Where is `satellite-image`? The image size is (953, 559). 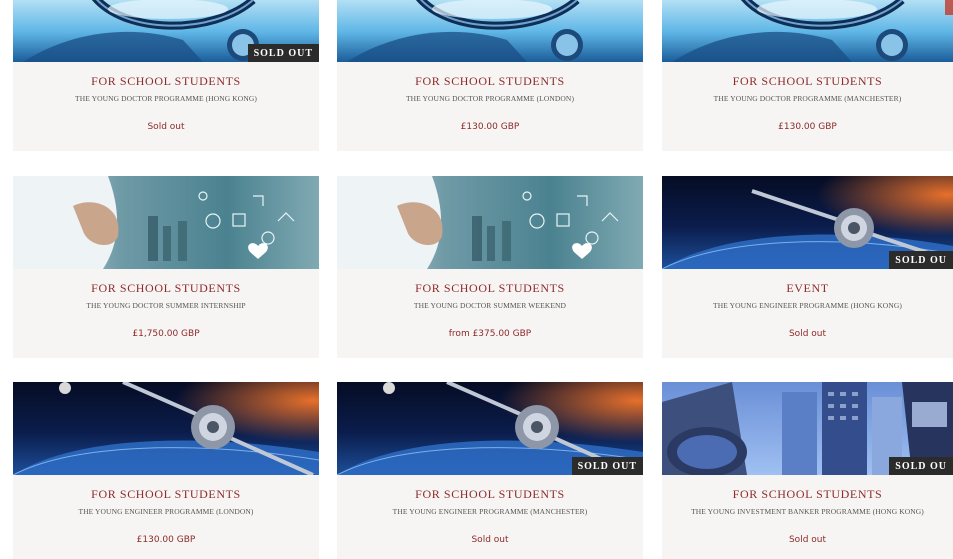
satellite-image is located at coordinates (166, 428).